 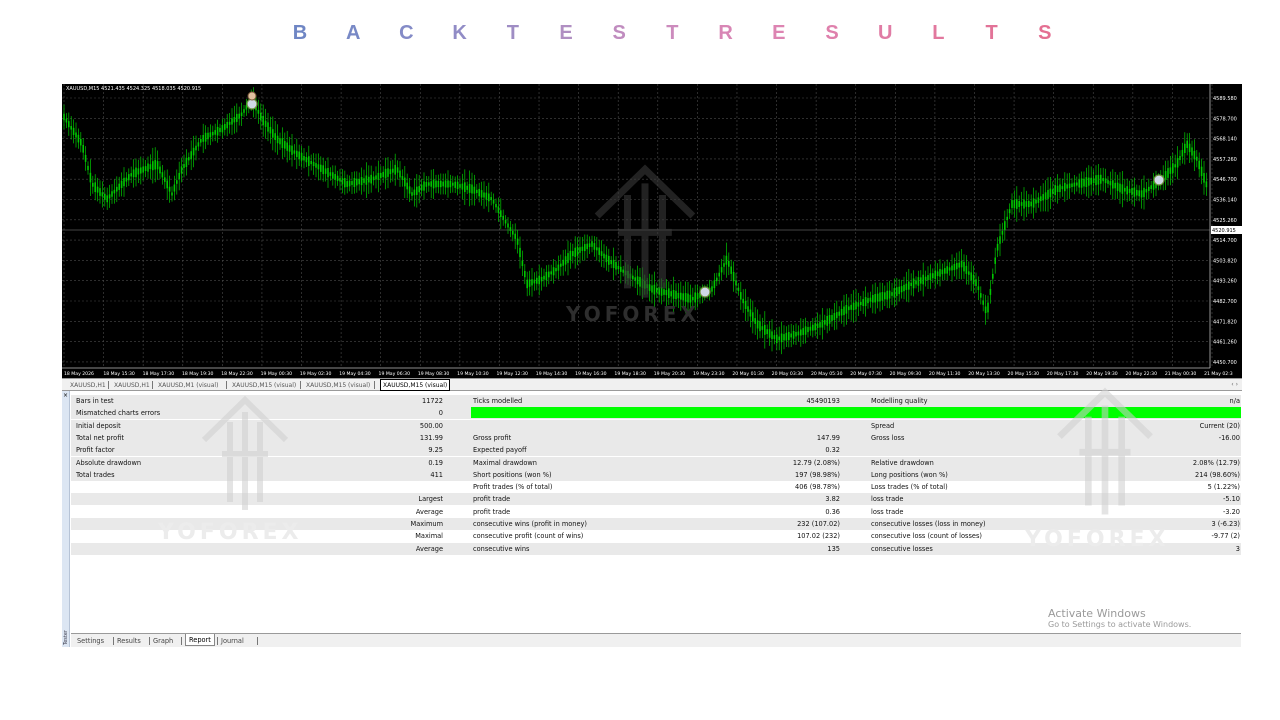 I want to click on report-row: Largest profit trade 3.82 loss trade -5.10, so click(x=656, y=499).